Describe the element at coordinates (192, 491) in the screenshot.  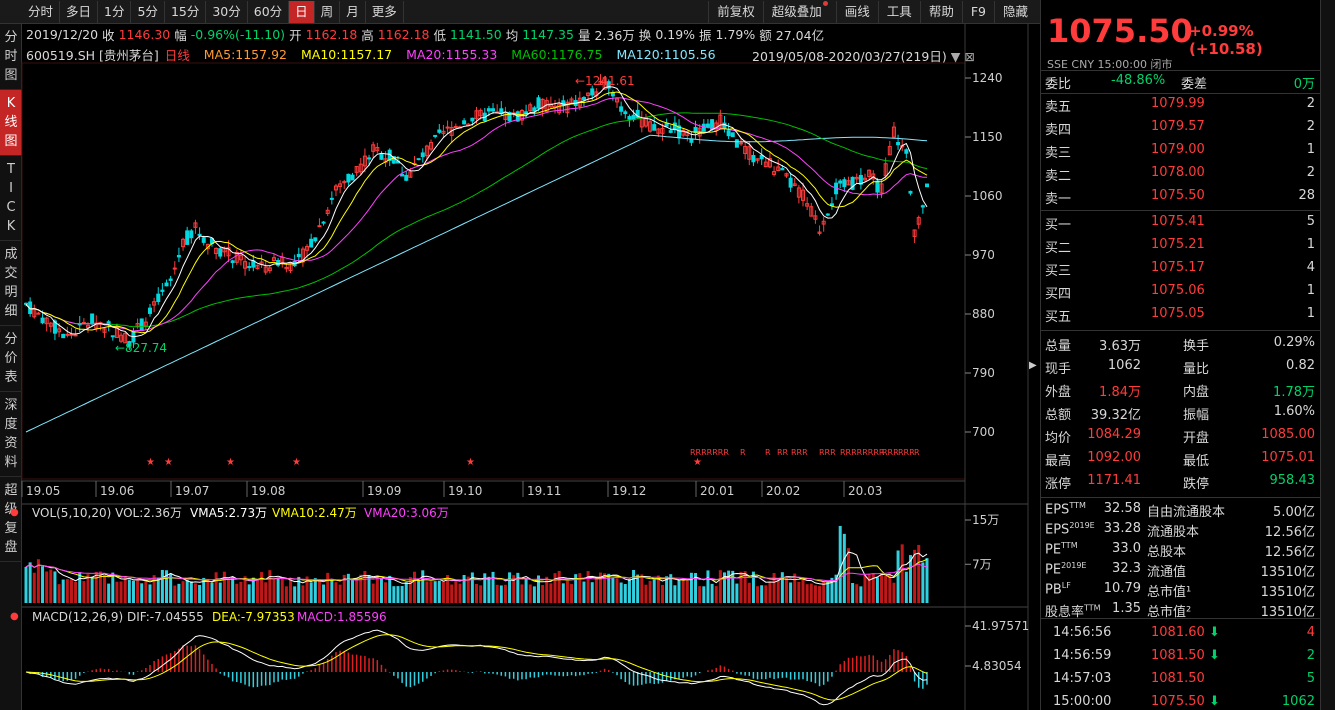
I see `time-axis-label: 19.07` at that location.